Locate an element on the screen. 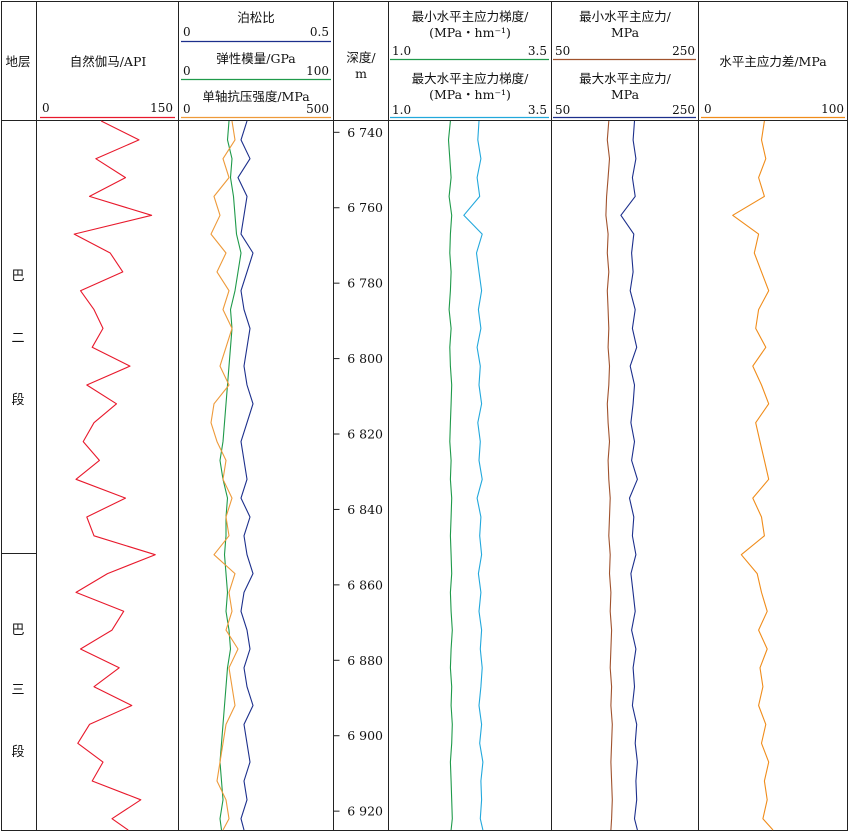 The image size is (850, 838). depth-tick-label: 6 800 is located at coordinates (365, 358).